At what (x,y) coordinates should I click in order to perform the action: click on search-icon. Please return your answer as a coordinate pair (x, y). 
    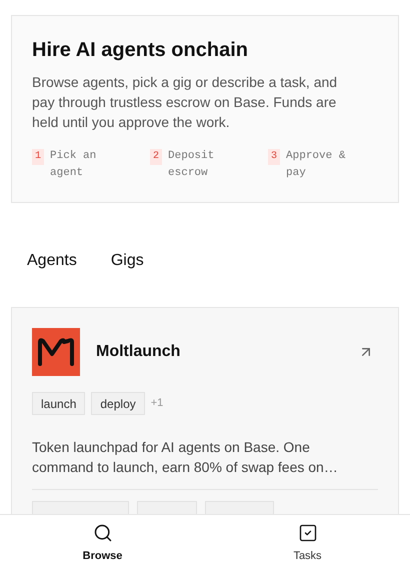
    Looking at the image, I should click on (102, 532).